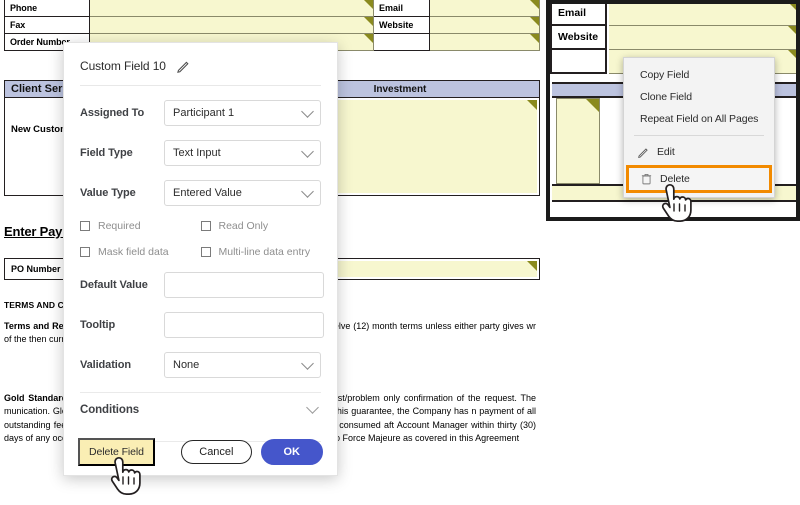  What do you see at coordinates (242, 365) in the screenshot?
I see `validation-select: None` at bounding box center [242, 365].